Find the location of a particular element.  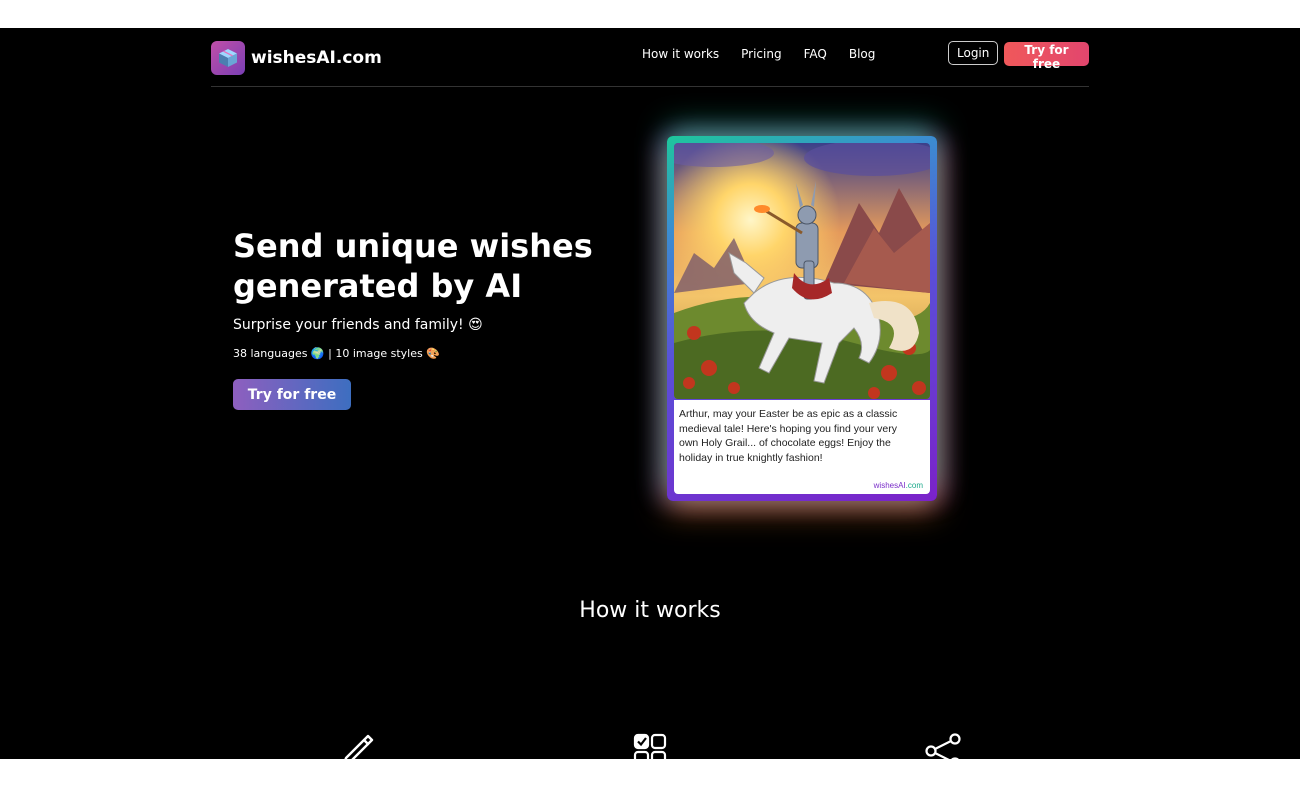

brand-name: wishesAI.com is located at coordinates (316, 58).